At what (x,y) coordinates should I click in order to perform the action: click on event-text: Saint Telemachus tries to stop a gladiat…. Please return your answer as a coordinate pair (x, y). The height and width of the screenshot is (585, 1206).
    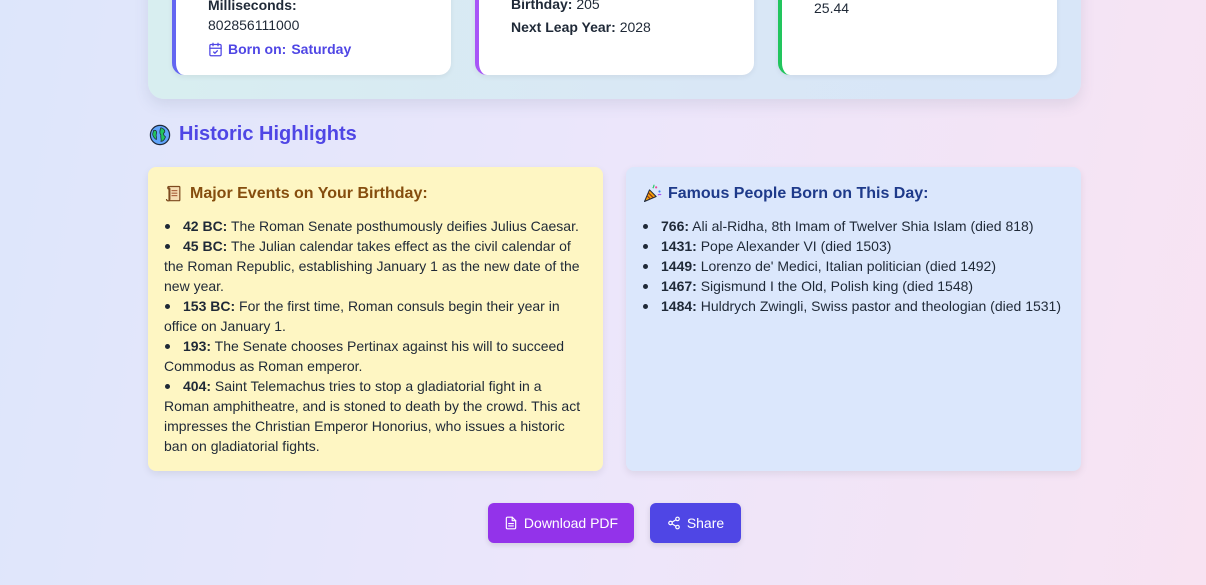
    Looking at the image, I should click on (372, 416).